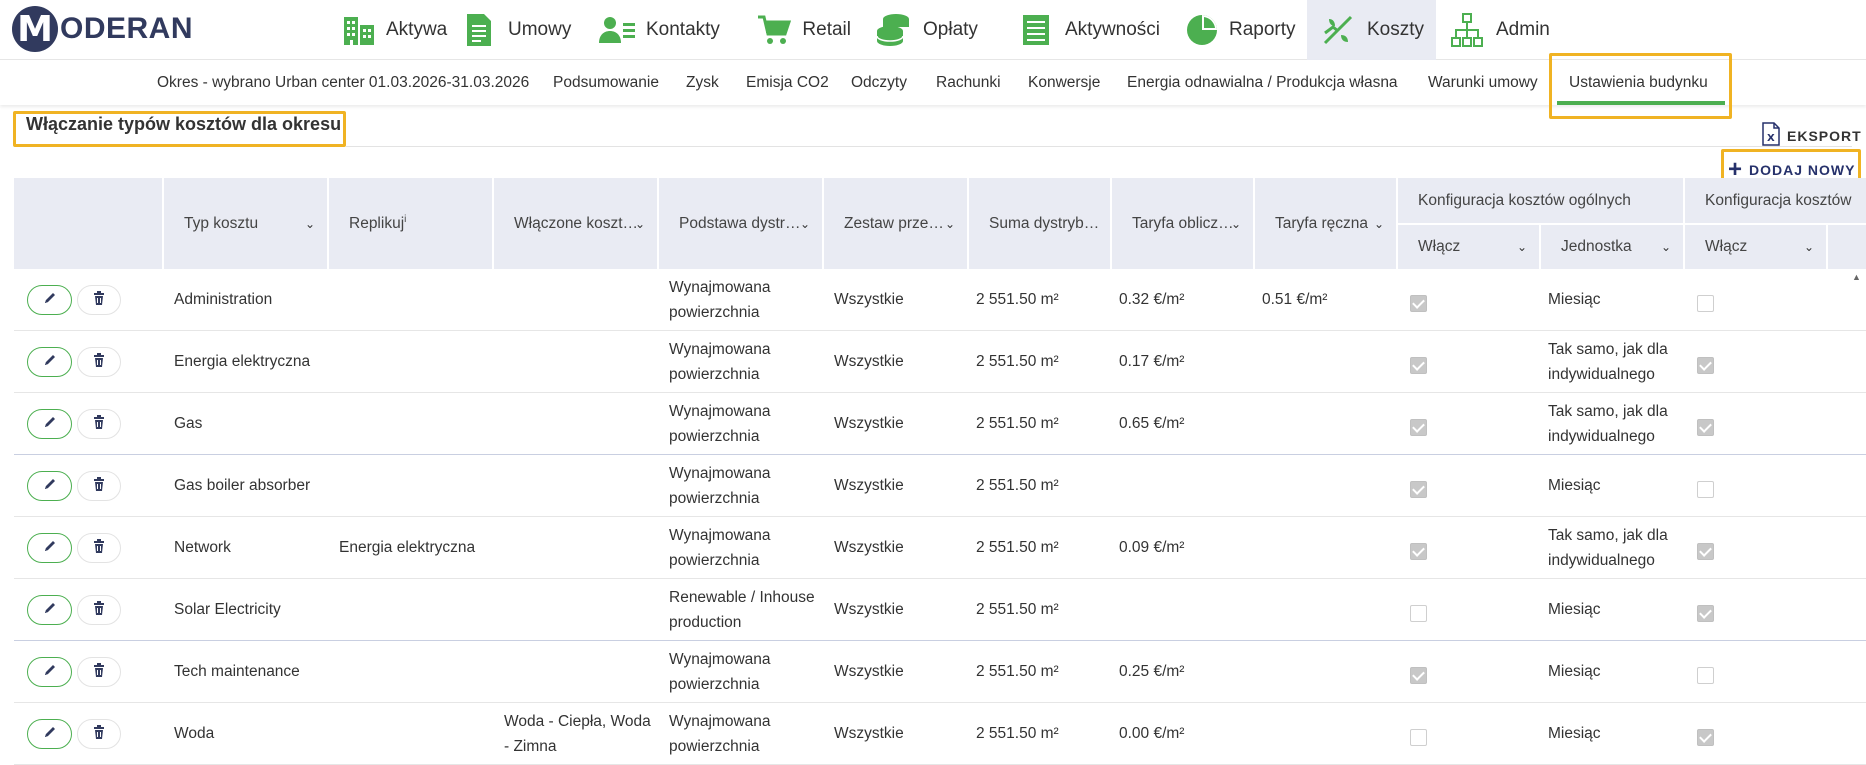  Describe the element at coordinates (410, 223) in the screenshot. I see `header-replicate: Replikuji` at that location.